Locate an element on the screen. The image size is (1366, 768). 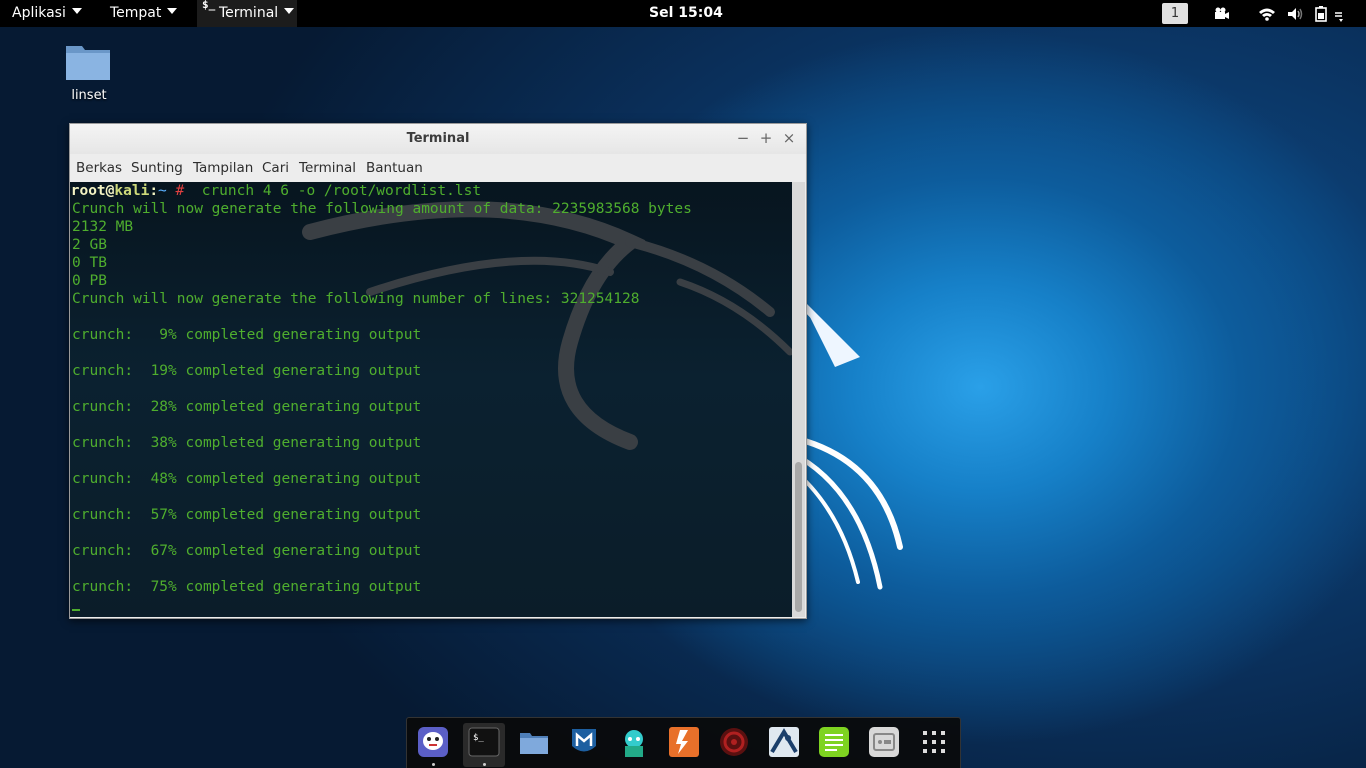
camera-icon is located at coordinates (1222, 14).